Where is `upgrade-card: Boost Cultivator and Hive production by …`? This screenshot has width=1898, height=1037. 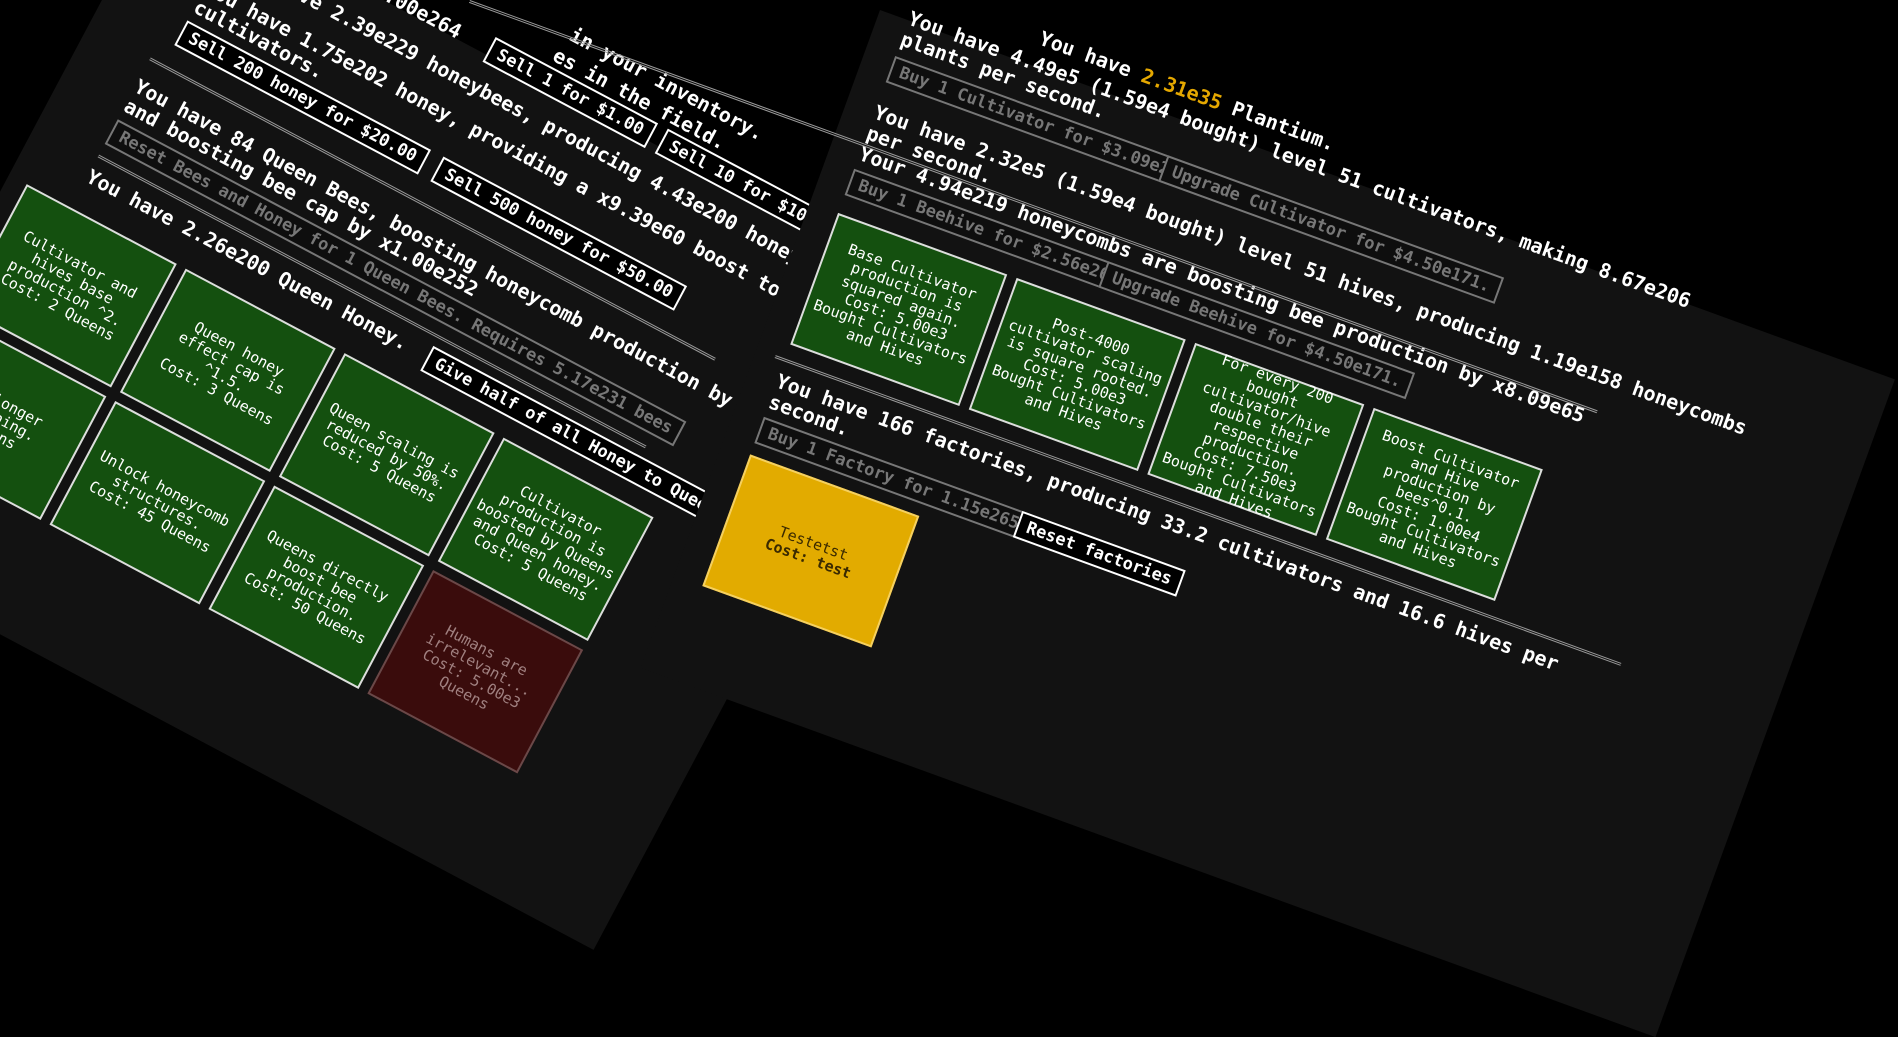
upgrade-card: Boost Cultivator and Hive production by … is located at coordinates (1434, 504).